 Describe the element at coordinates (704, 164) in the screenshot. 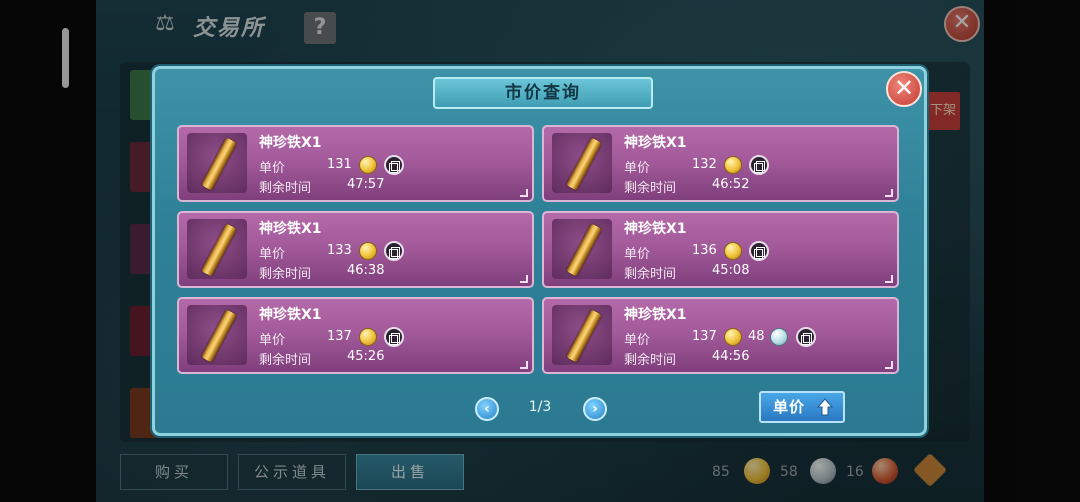

I see `price-value: 132` at that location.